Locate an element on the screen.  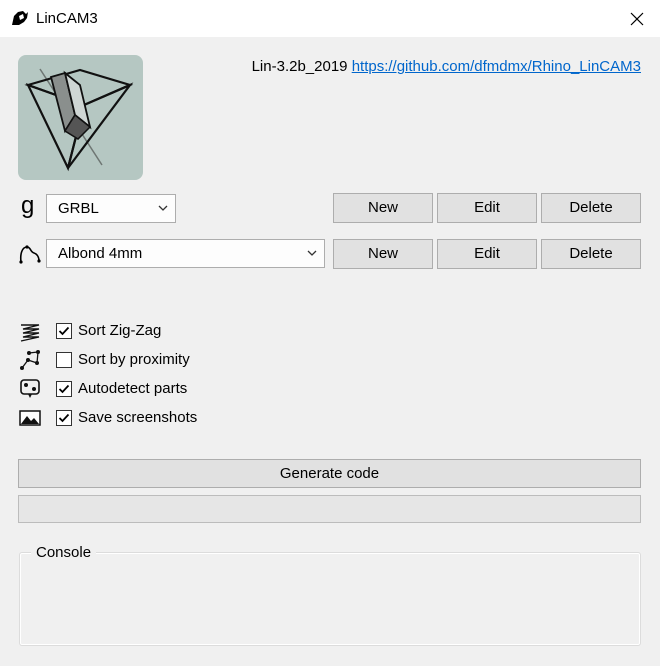
material-delete-button: Delete is located at coordinates (591, 254).